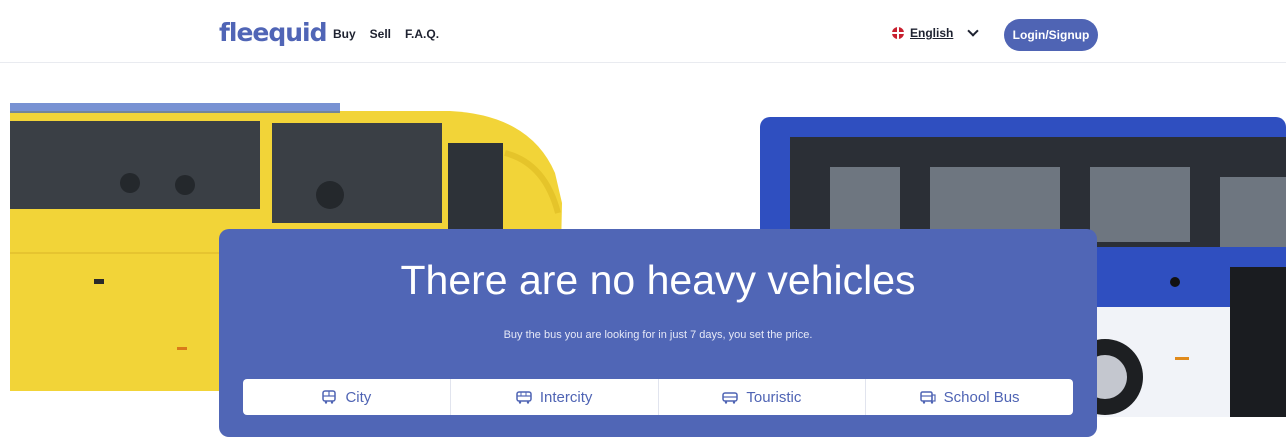 The width and height of the screenshot is (1286, 437). I want to click on nav-faq-link: F.A.Q., so click(422, 34).